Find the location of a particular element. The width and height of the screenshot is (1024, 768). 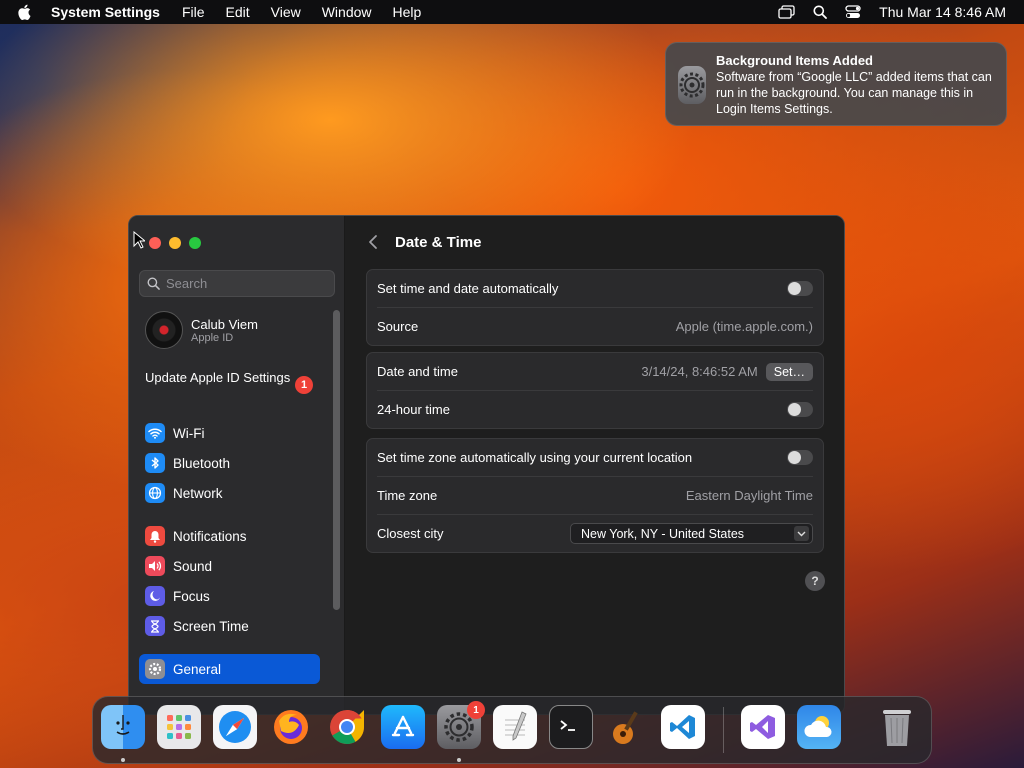

zoom-window-button is located at coordinates (195, 243).